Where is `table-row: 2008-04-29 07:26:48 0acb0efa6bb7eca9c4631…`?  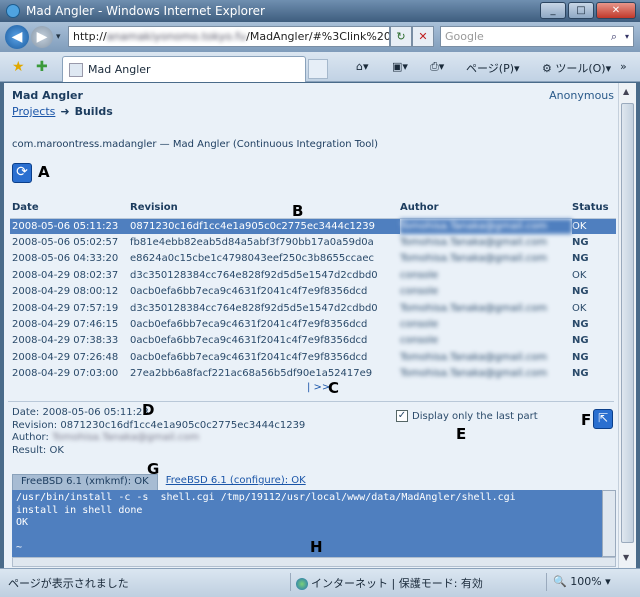 table-row: 2008-04-29 07:26:48 0acb0efa6bb7eca9c4631… is located at coordinates (313, 357).